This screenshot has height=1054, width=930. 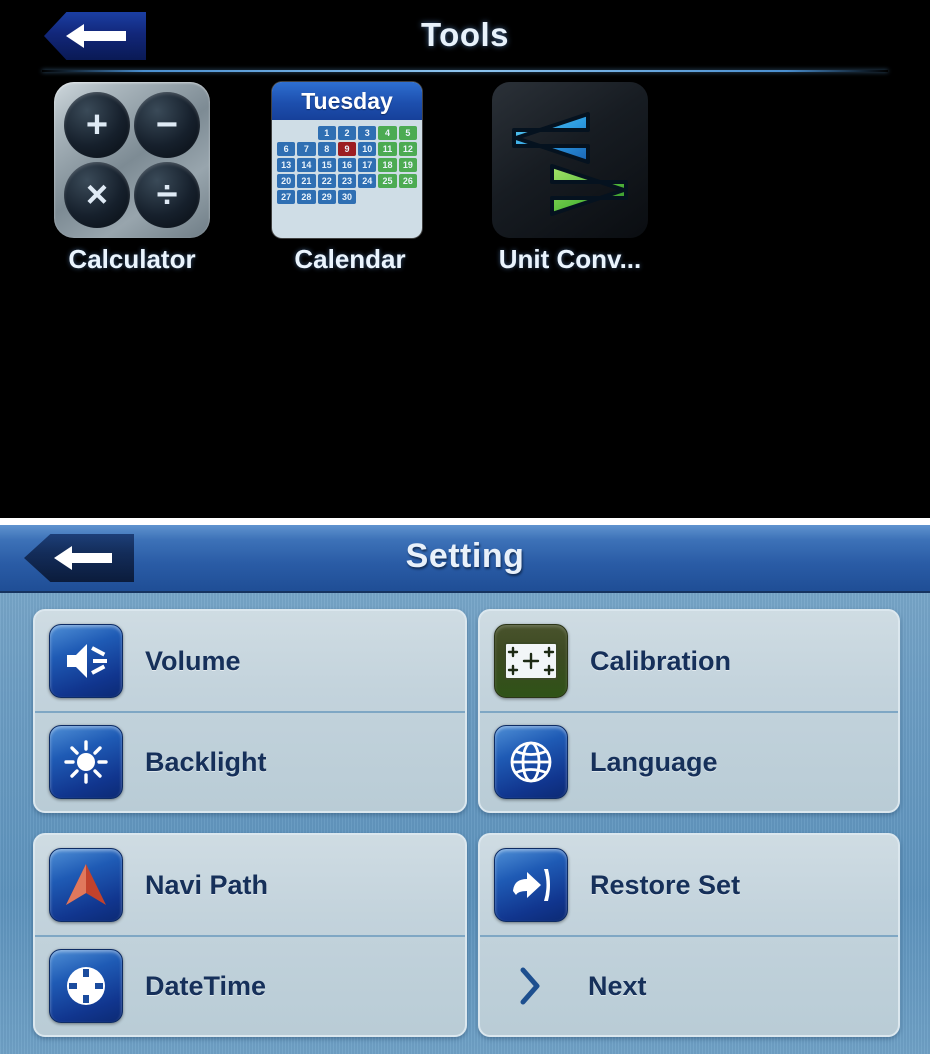 What do you see at coordinates (326, 133) in the screenshot?
I see `calendar-cell: 1` at bounding box center [326, 133].